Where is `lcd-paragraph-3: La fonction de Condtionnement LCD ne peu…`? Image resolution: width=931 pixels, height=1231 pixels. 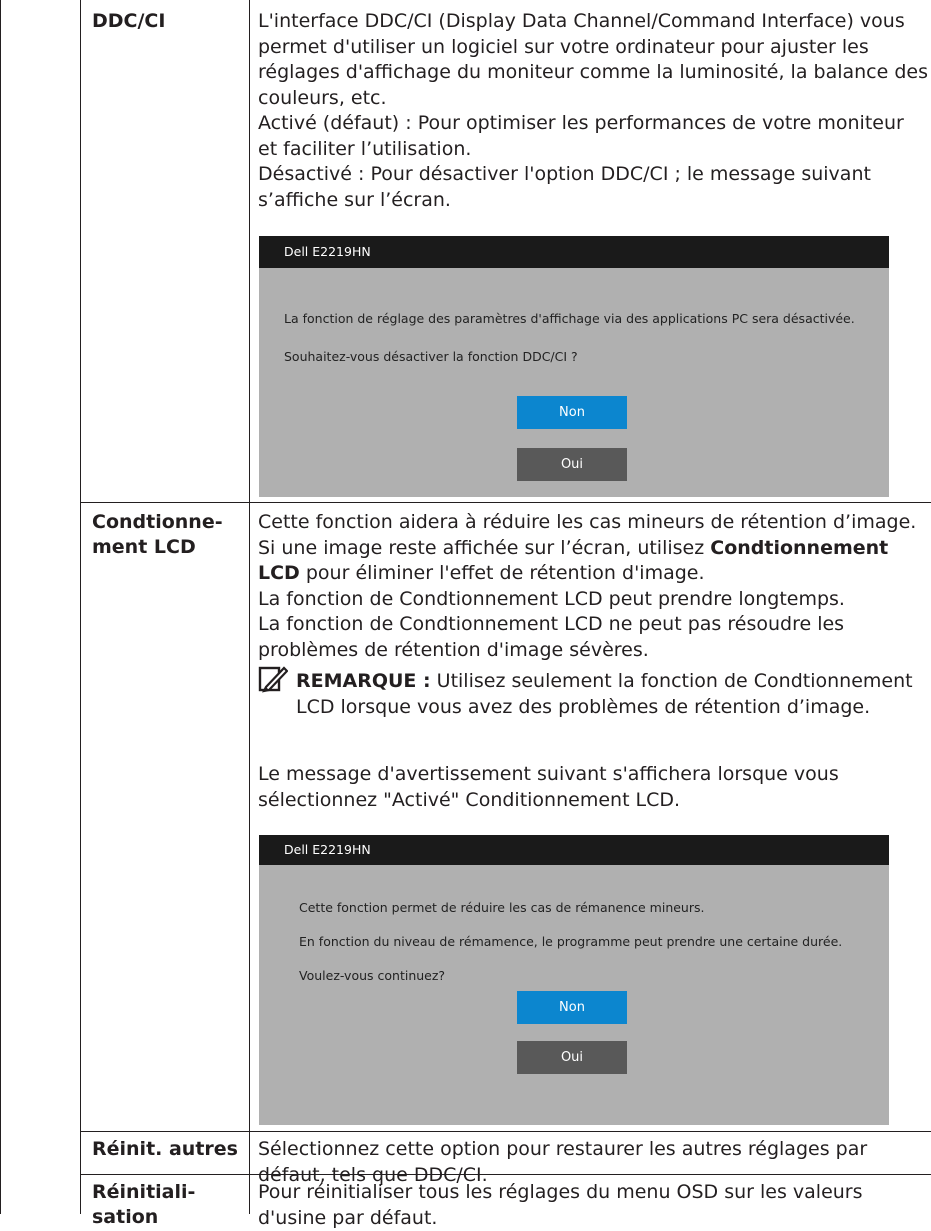 lcd-paragraph-3: La fonction de Condtionnement LCD ne peu… is located at coordinates (551, 637).